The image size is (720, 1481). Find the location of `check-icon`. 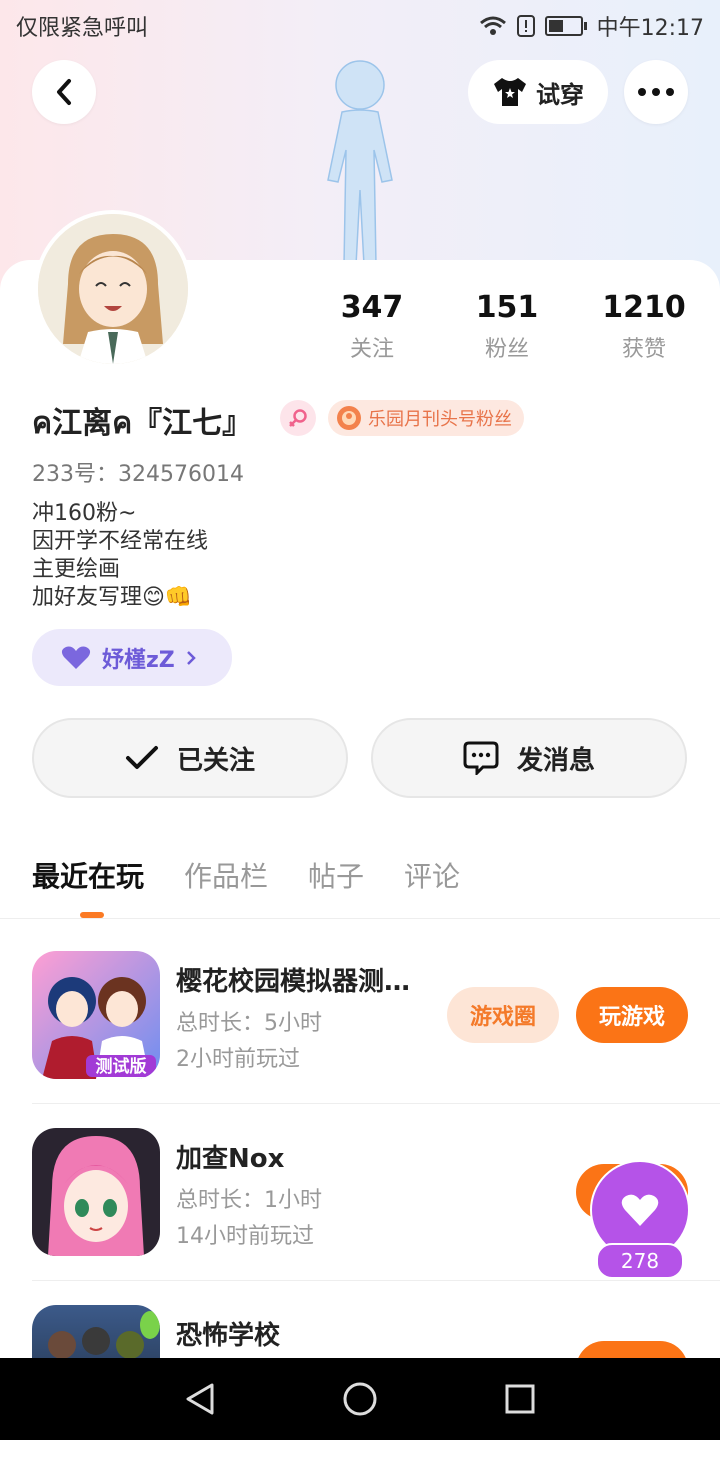

check-icon is located at coordinates (141, 757).